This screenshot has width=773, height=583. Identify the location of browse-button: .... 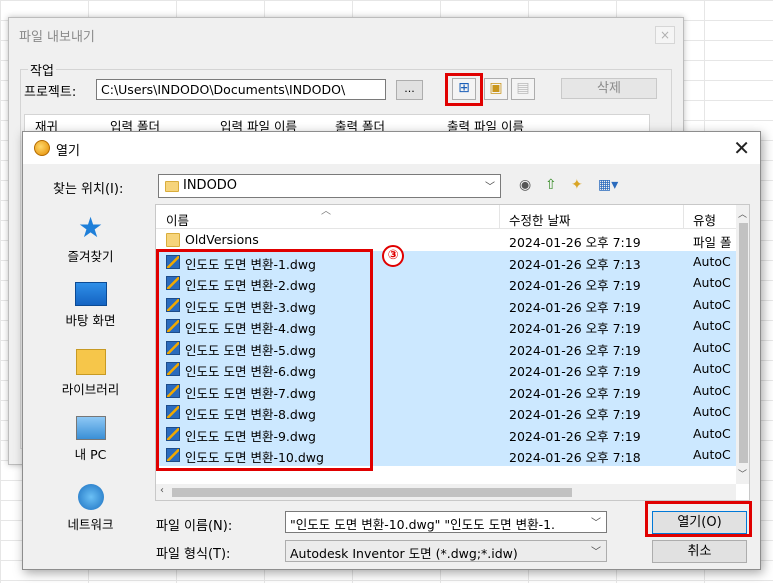
(409, 90).